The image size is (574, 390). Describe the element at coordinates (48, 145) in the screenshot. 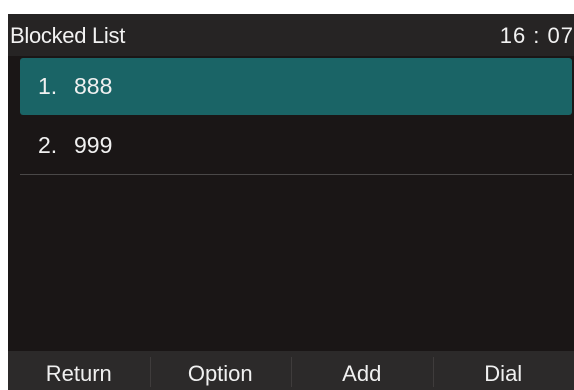

I see `list-item-index: 2.` at that location.